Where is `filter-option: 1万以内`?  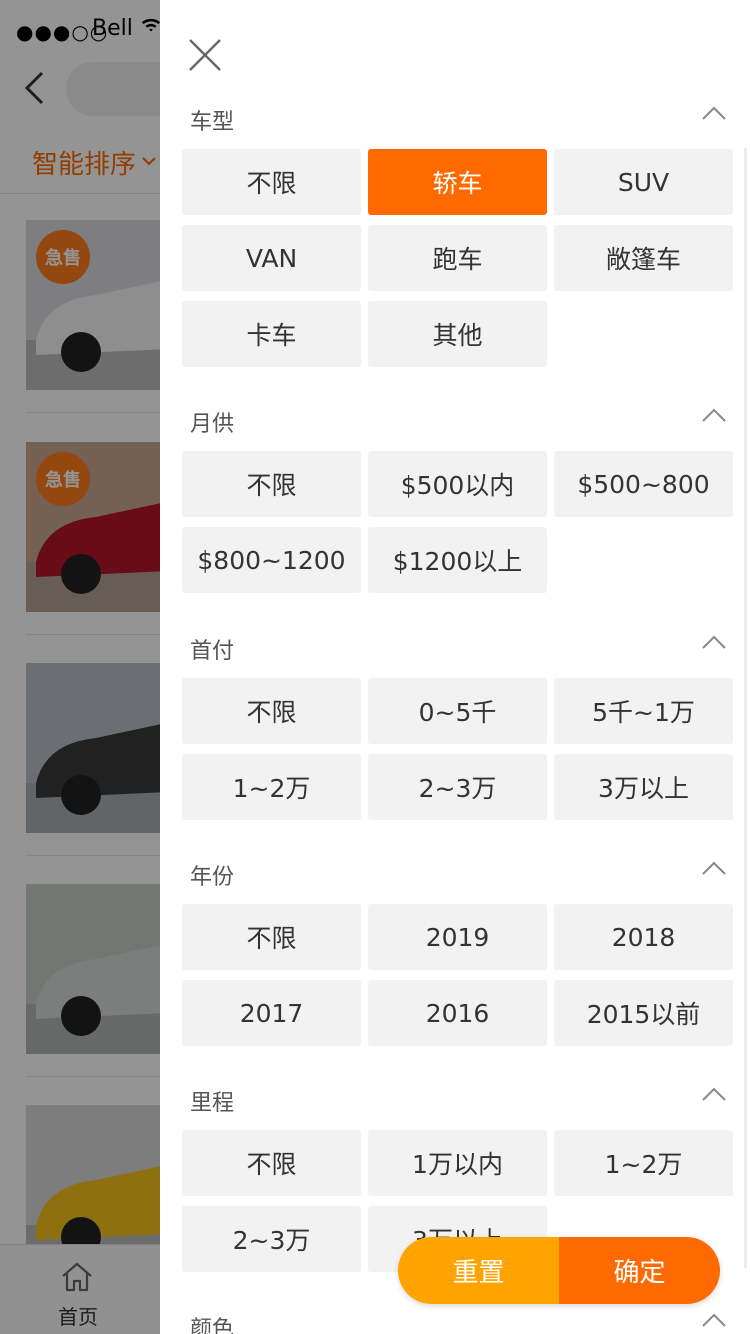
filter-option: 1万以内 is located at coordinates (457, 1163).